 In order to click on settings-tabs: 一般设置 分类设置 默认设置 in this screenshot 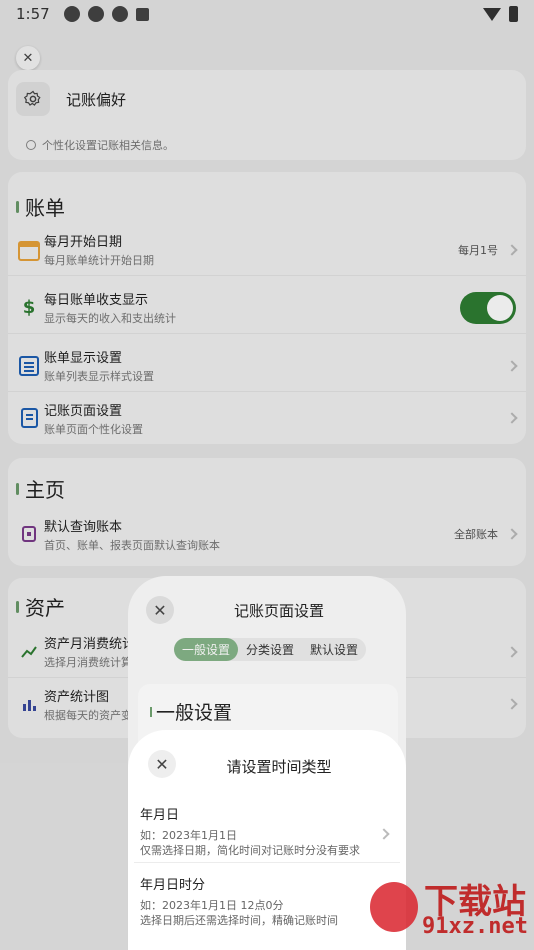, I will do `click(270, 649)`.